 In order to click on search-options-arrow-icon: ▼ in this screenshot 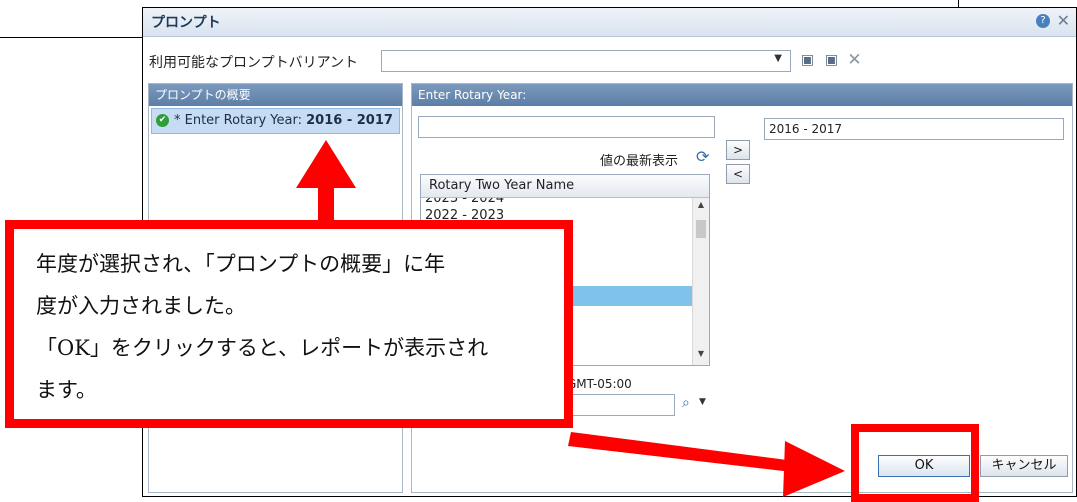, I will do `click(702, 402)`.